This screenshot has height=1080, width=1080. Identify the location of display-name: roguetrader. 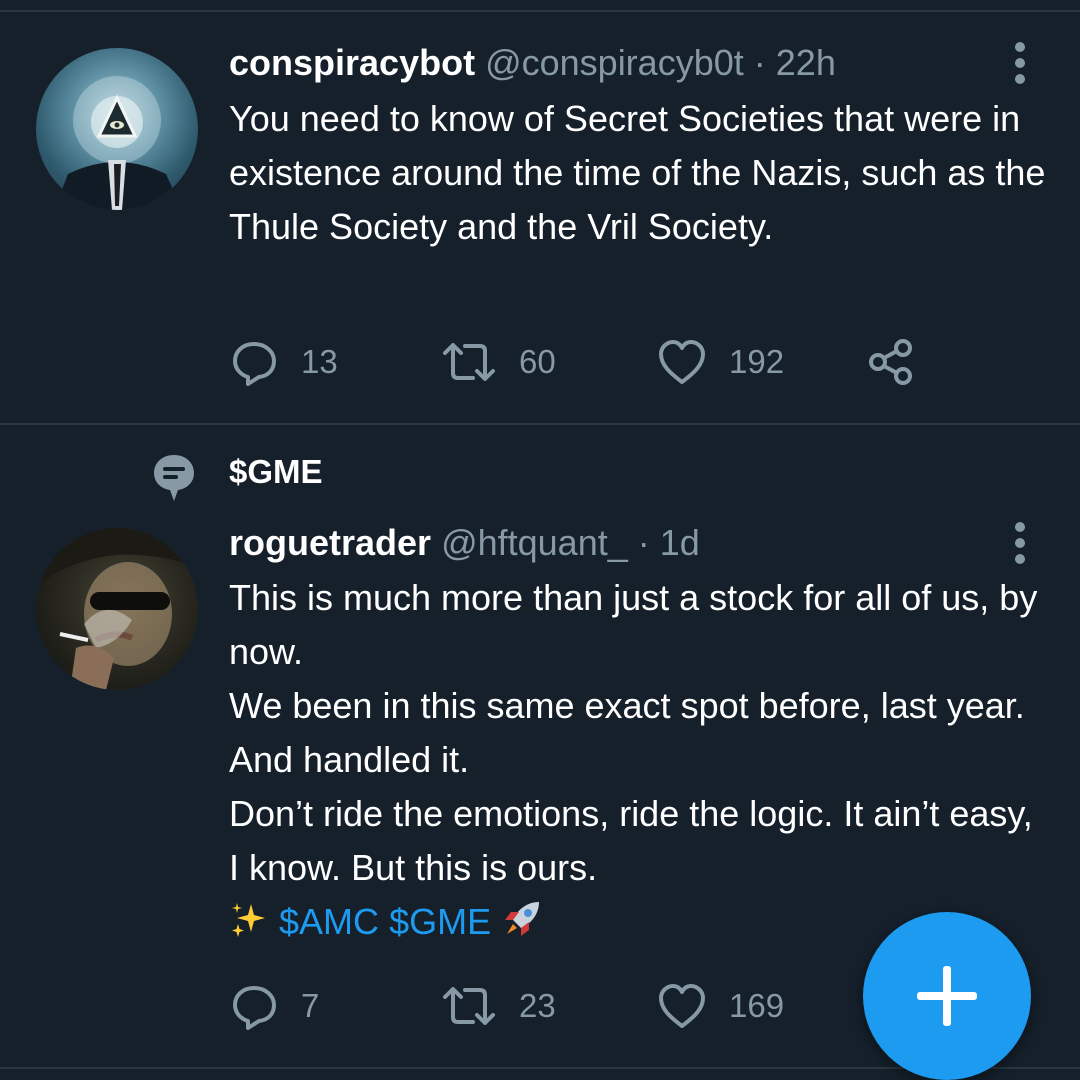
(330, 542).